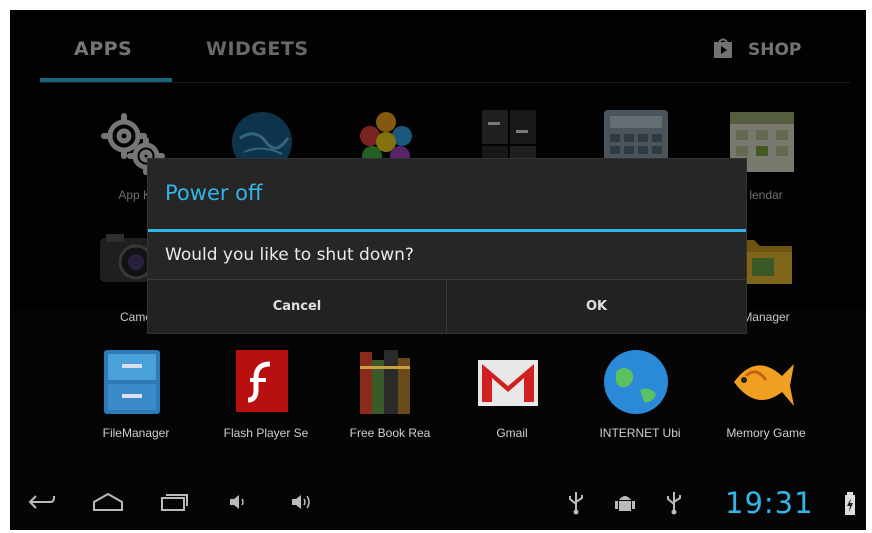 The width and height of the screenshot is (872, 533). Describe the element at coordinates (386, 382) in the screenshot. I see `books-icon` at that location.